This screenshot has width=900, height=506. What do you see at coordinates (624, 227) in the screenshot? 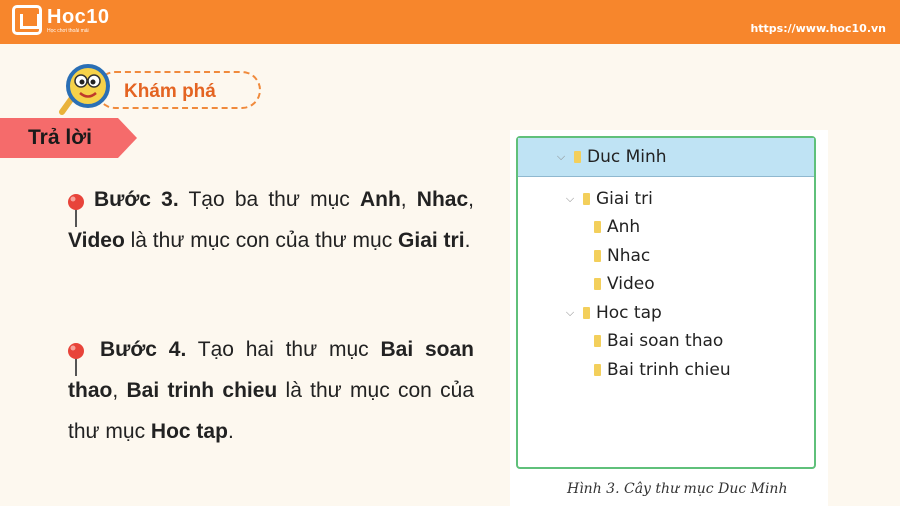
I see `tree-label: Anh` at bounding box center [624, 227].